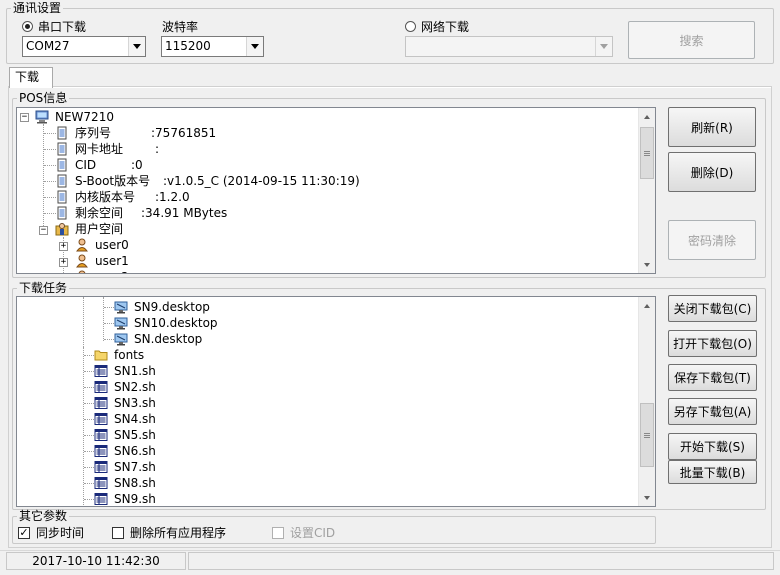 The image size is (780, 575). Describe the element at coordinates (712, 446) in the screenshot. I see `start-download-button: 开始下载(S)` at that location.